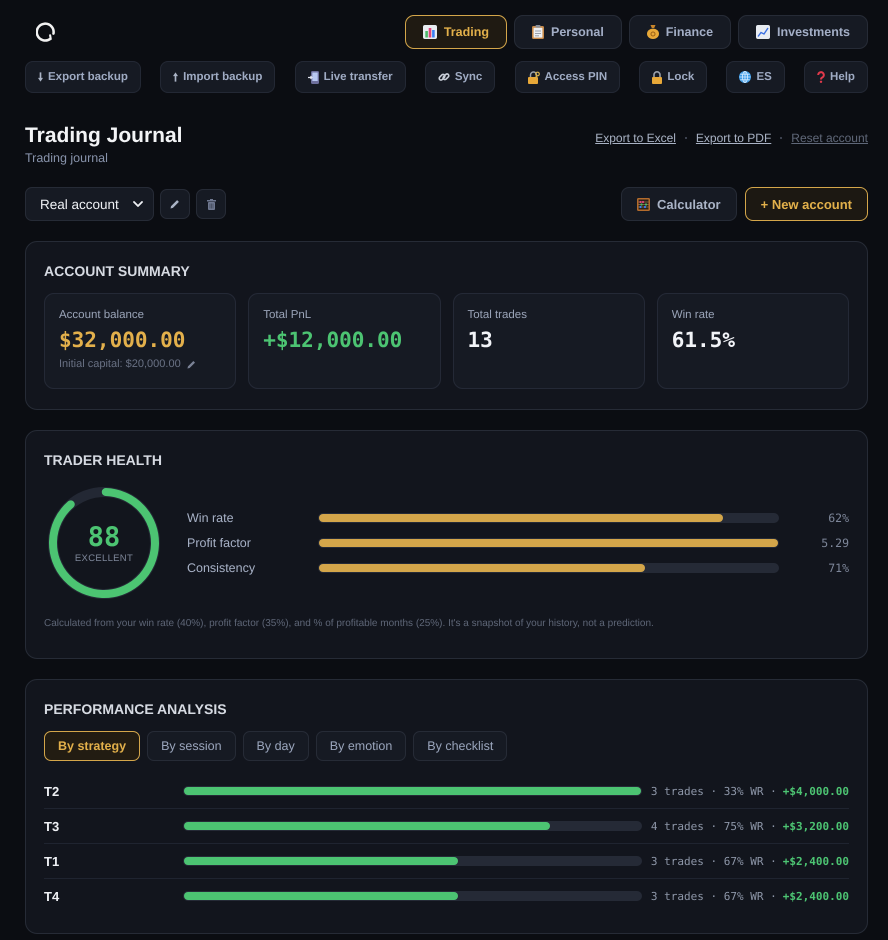  What do you see at coordinates (349, 623) in the screenshot?
I see `health-note: Calculated from your win rate (40%), profit factor (35%), and % of profitable months (25%). It's a snapshot of your history, not a prediction.` at bounding box center [349, 623].